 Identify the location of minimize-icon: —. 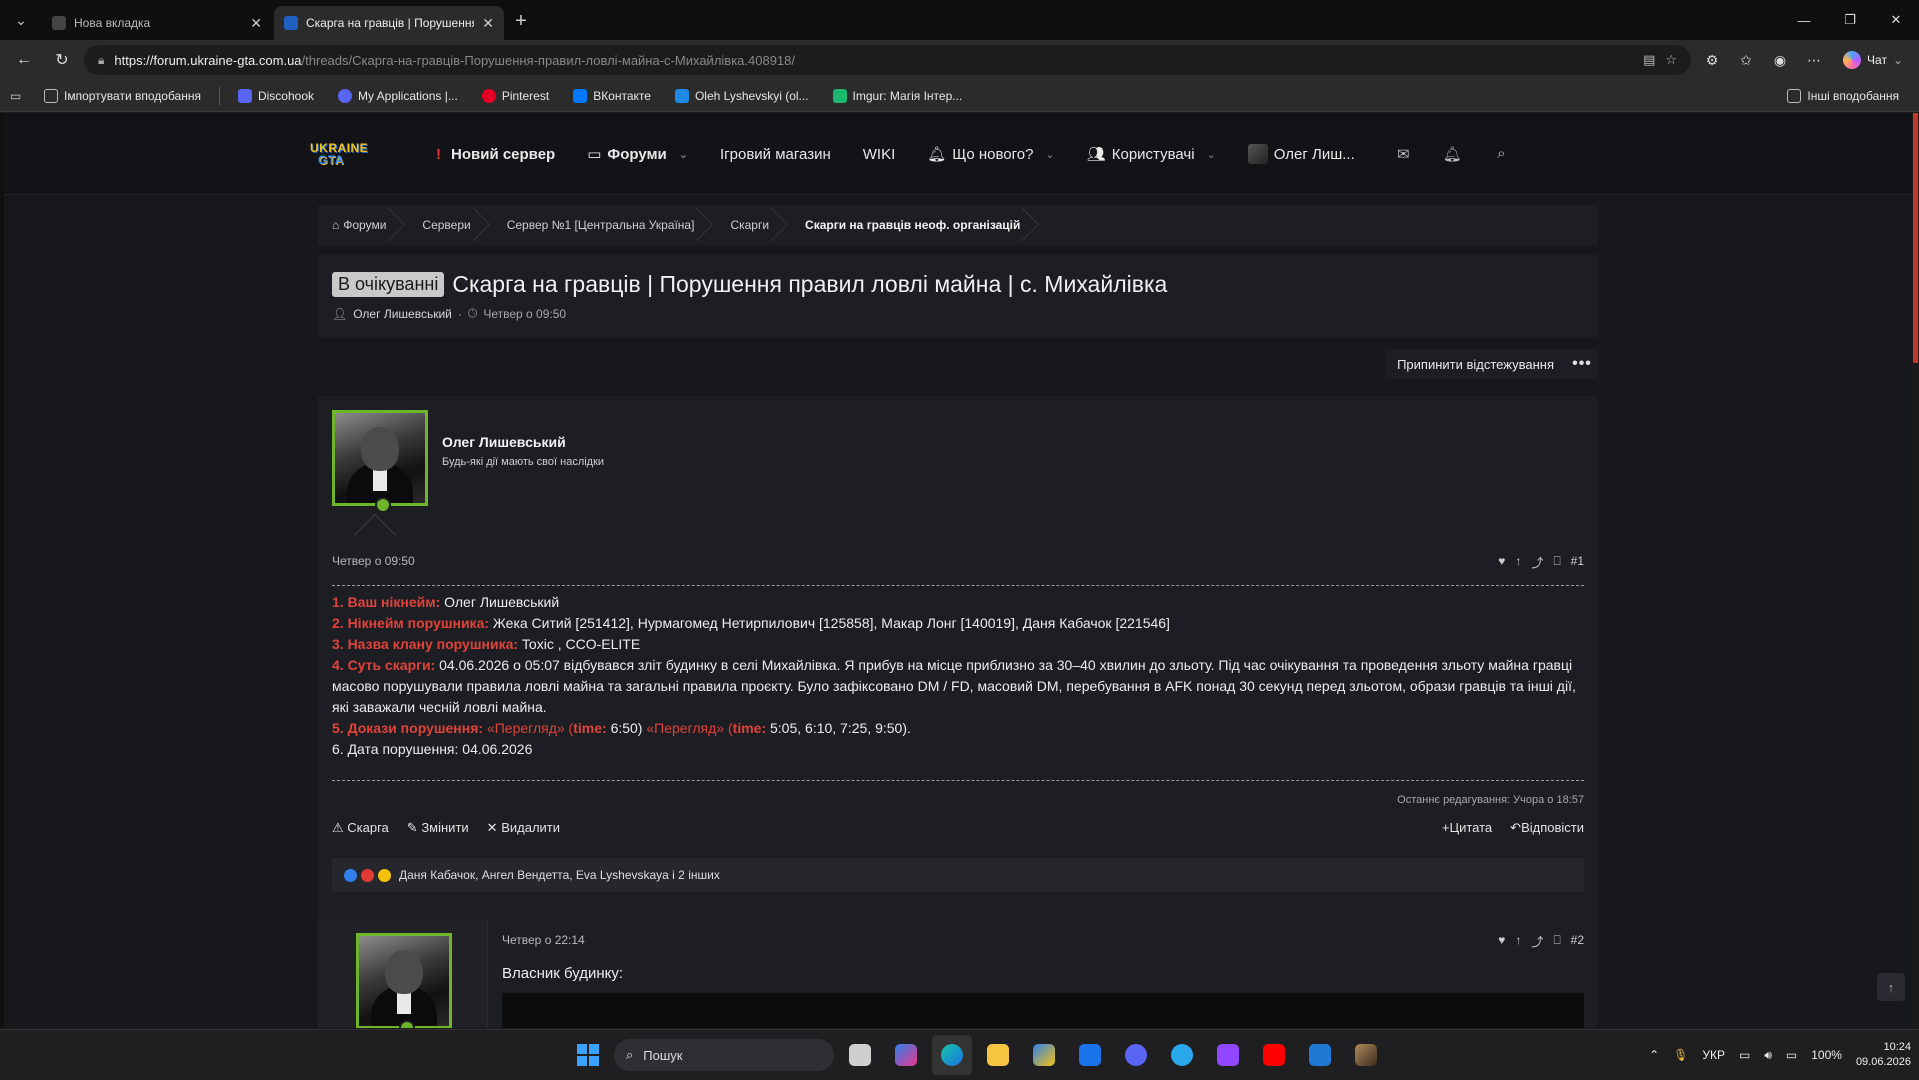
(1804, 20).